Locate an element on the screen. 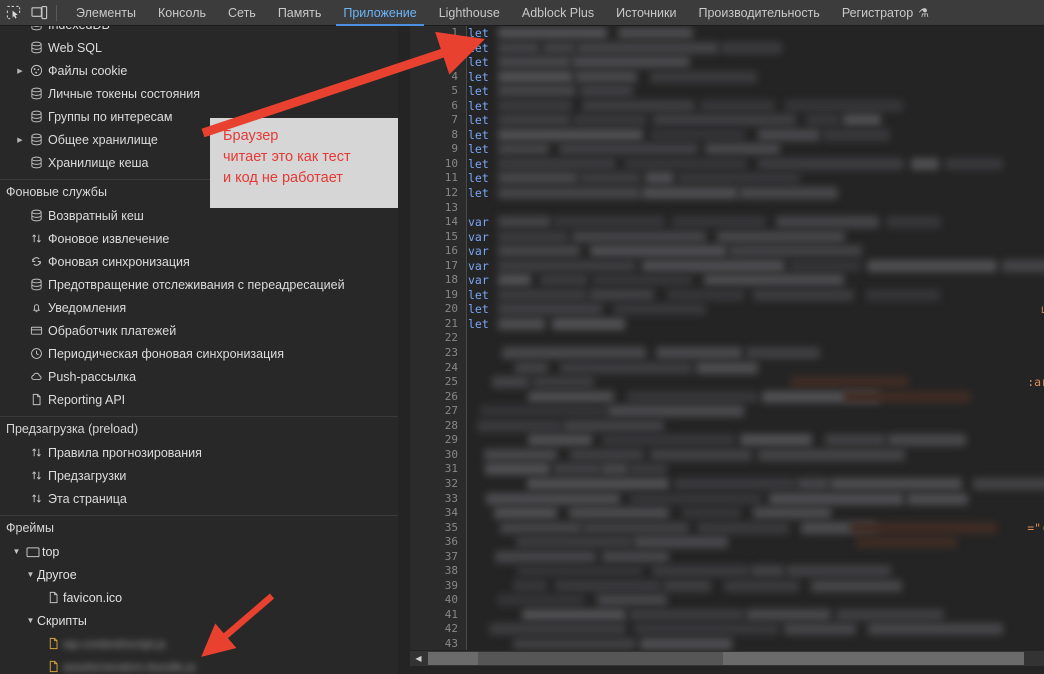 The width and height of the screenshot is (1044, 674). tab-application: Приложение is located at coordinates (379, 13).